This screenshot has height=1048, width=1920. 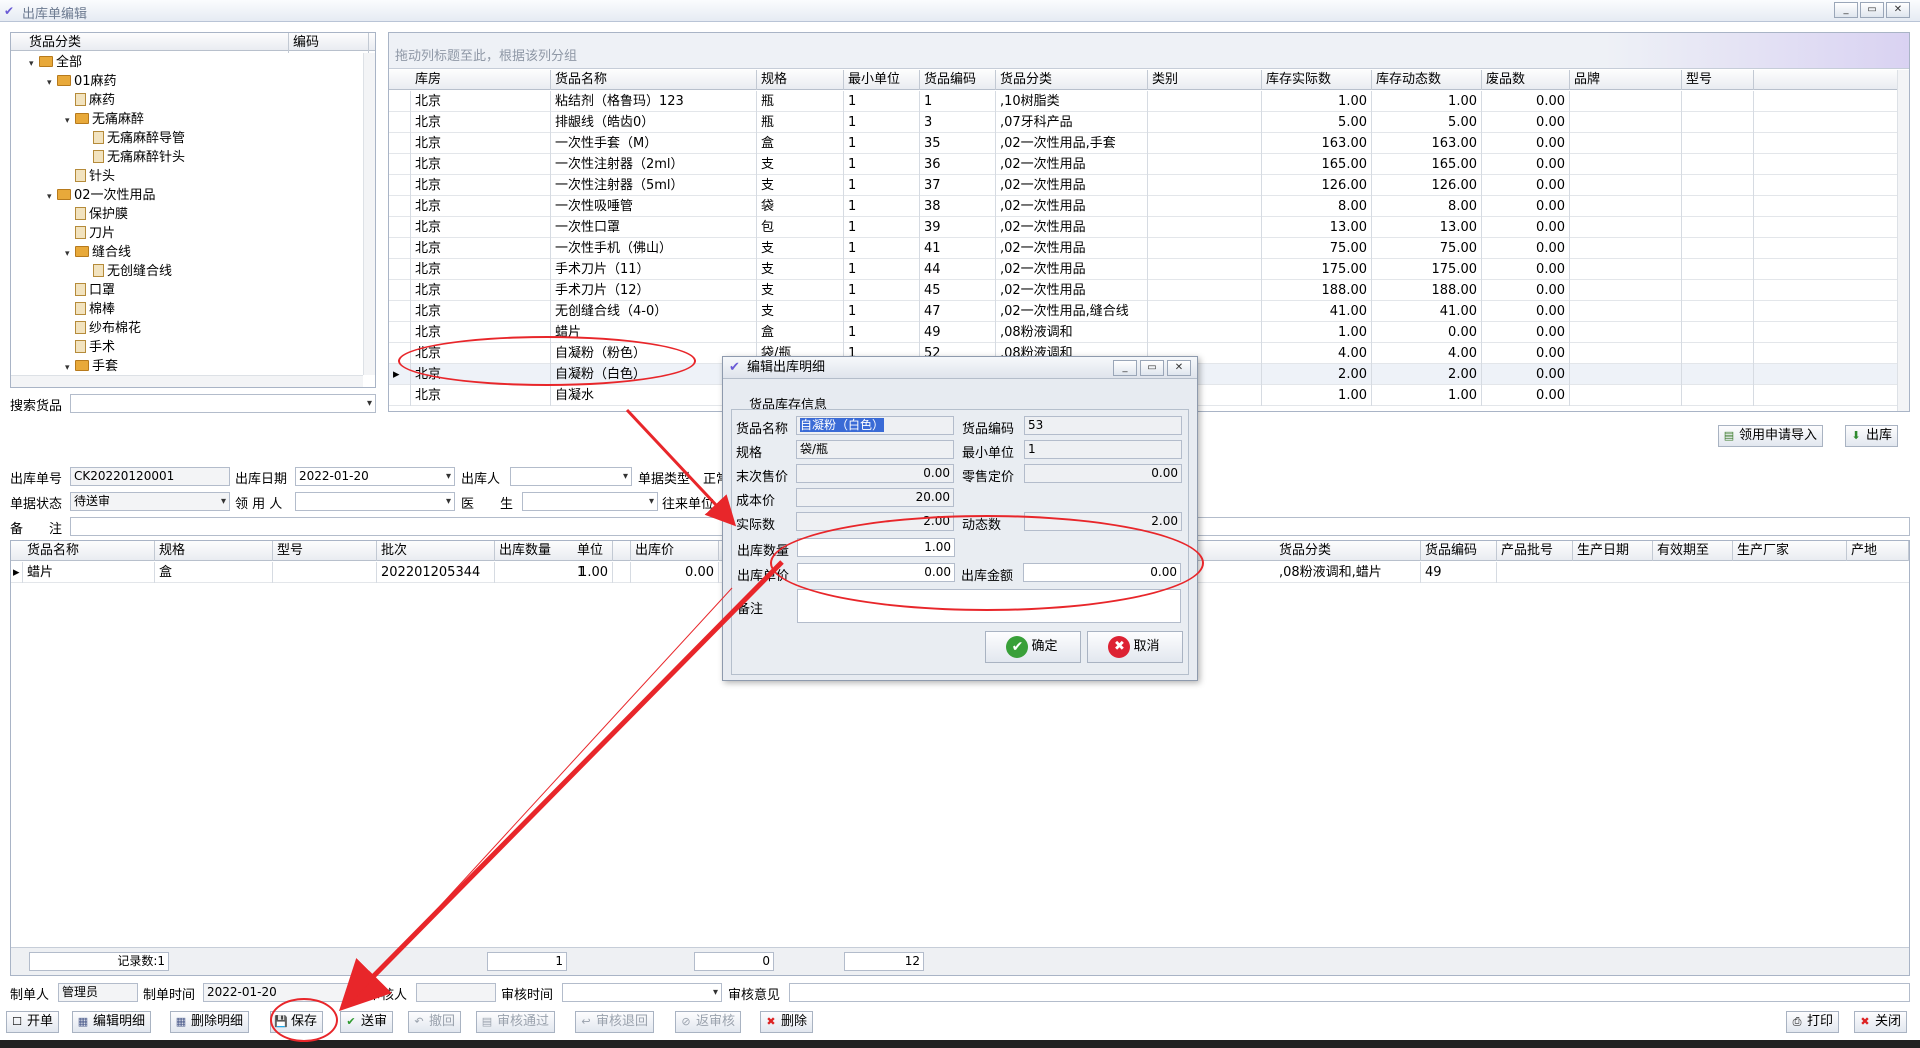 What do you see at coordinates (325, 551) in the screenshot?
I see `detail-header-cell: 型号` at bounding box center [325, 551].